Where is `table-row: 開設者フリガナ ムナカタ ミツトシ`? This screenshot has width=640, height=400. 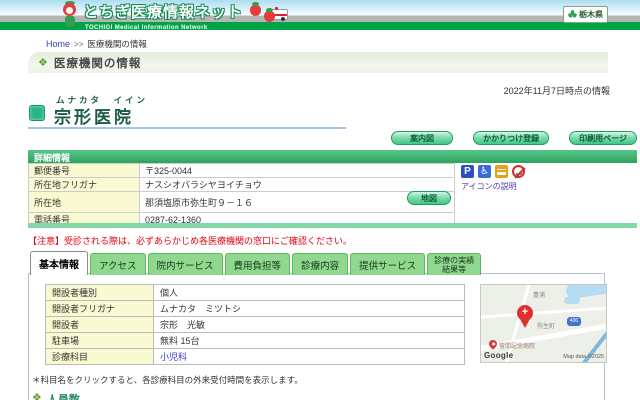 table-row: 開設者フリガナ ムナカタ ミツトシ is located at coordinates (255, 308).